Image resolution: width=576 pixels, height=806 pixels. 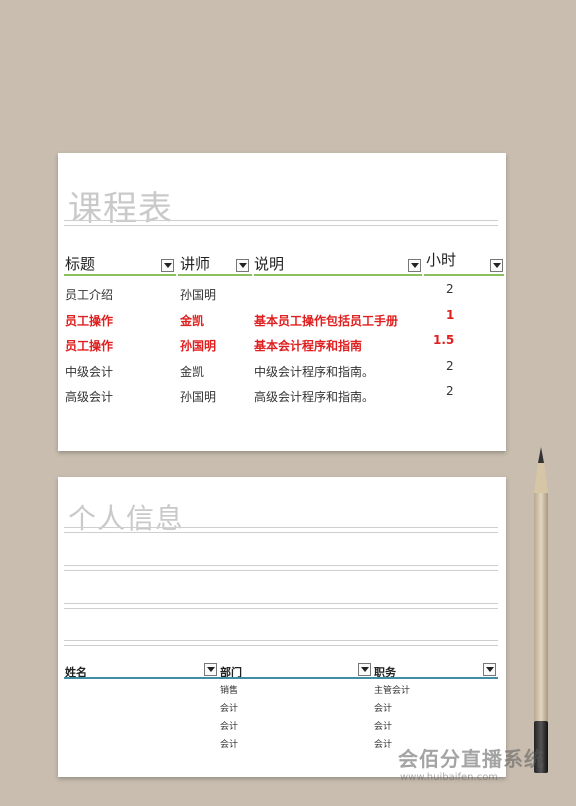 I want to click on cell-department: 销售, so click(x=229, y=691).